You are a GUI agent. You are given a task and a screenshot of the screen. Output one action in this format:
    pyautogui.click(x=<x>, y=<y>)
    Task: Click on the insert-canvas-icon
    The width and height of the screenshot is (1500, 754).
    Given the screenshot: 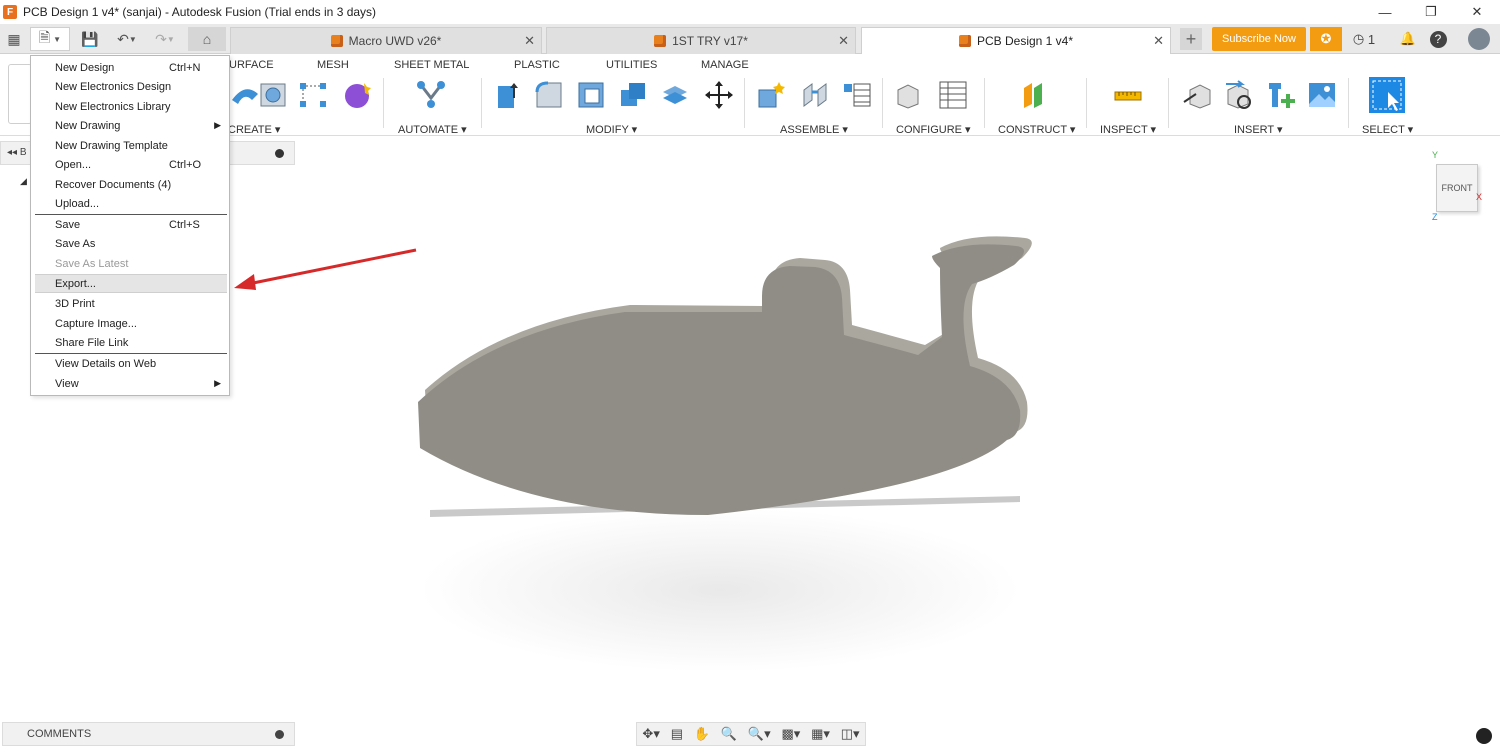 What is the action you would take?
    pyautogui.click(x=1322, y=95)
    